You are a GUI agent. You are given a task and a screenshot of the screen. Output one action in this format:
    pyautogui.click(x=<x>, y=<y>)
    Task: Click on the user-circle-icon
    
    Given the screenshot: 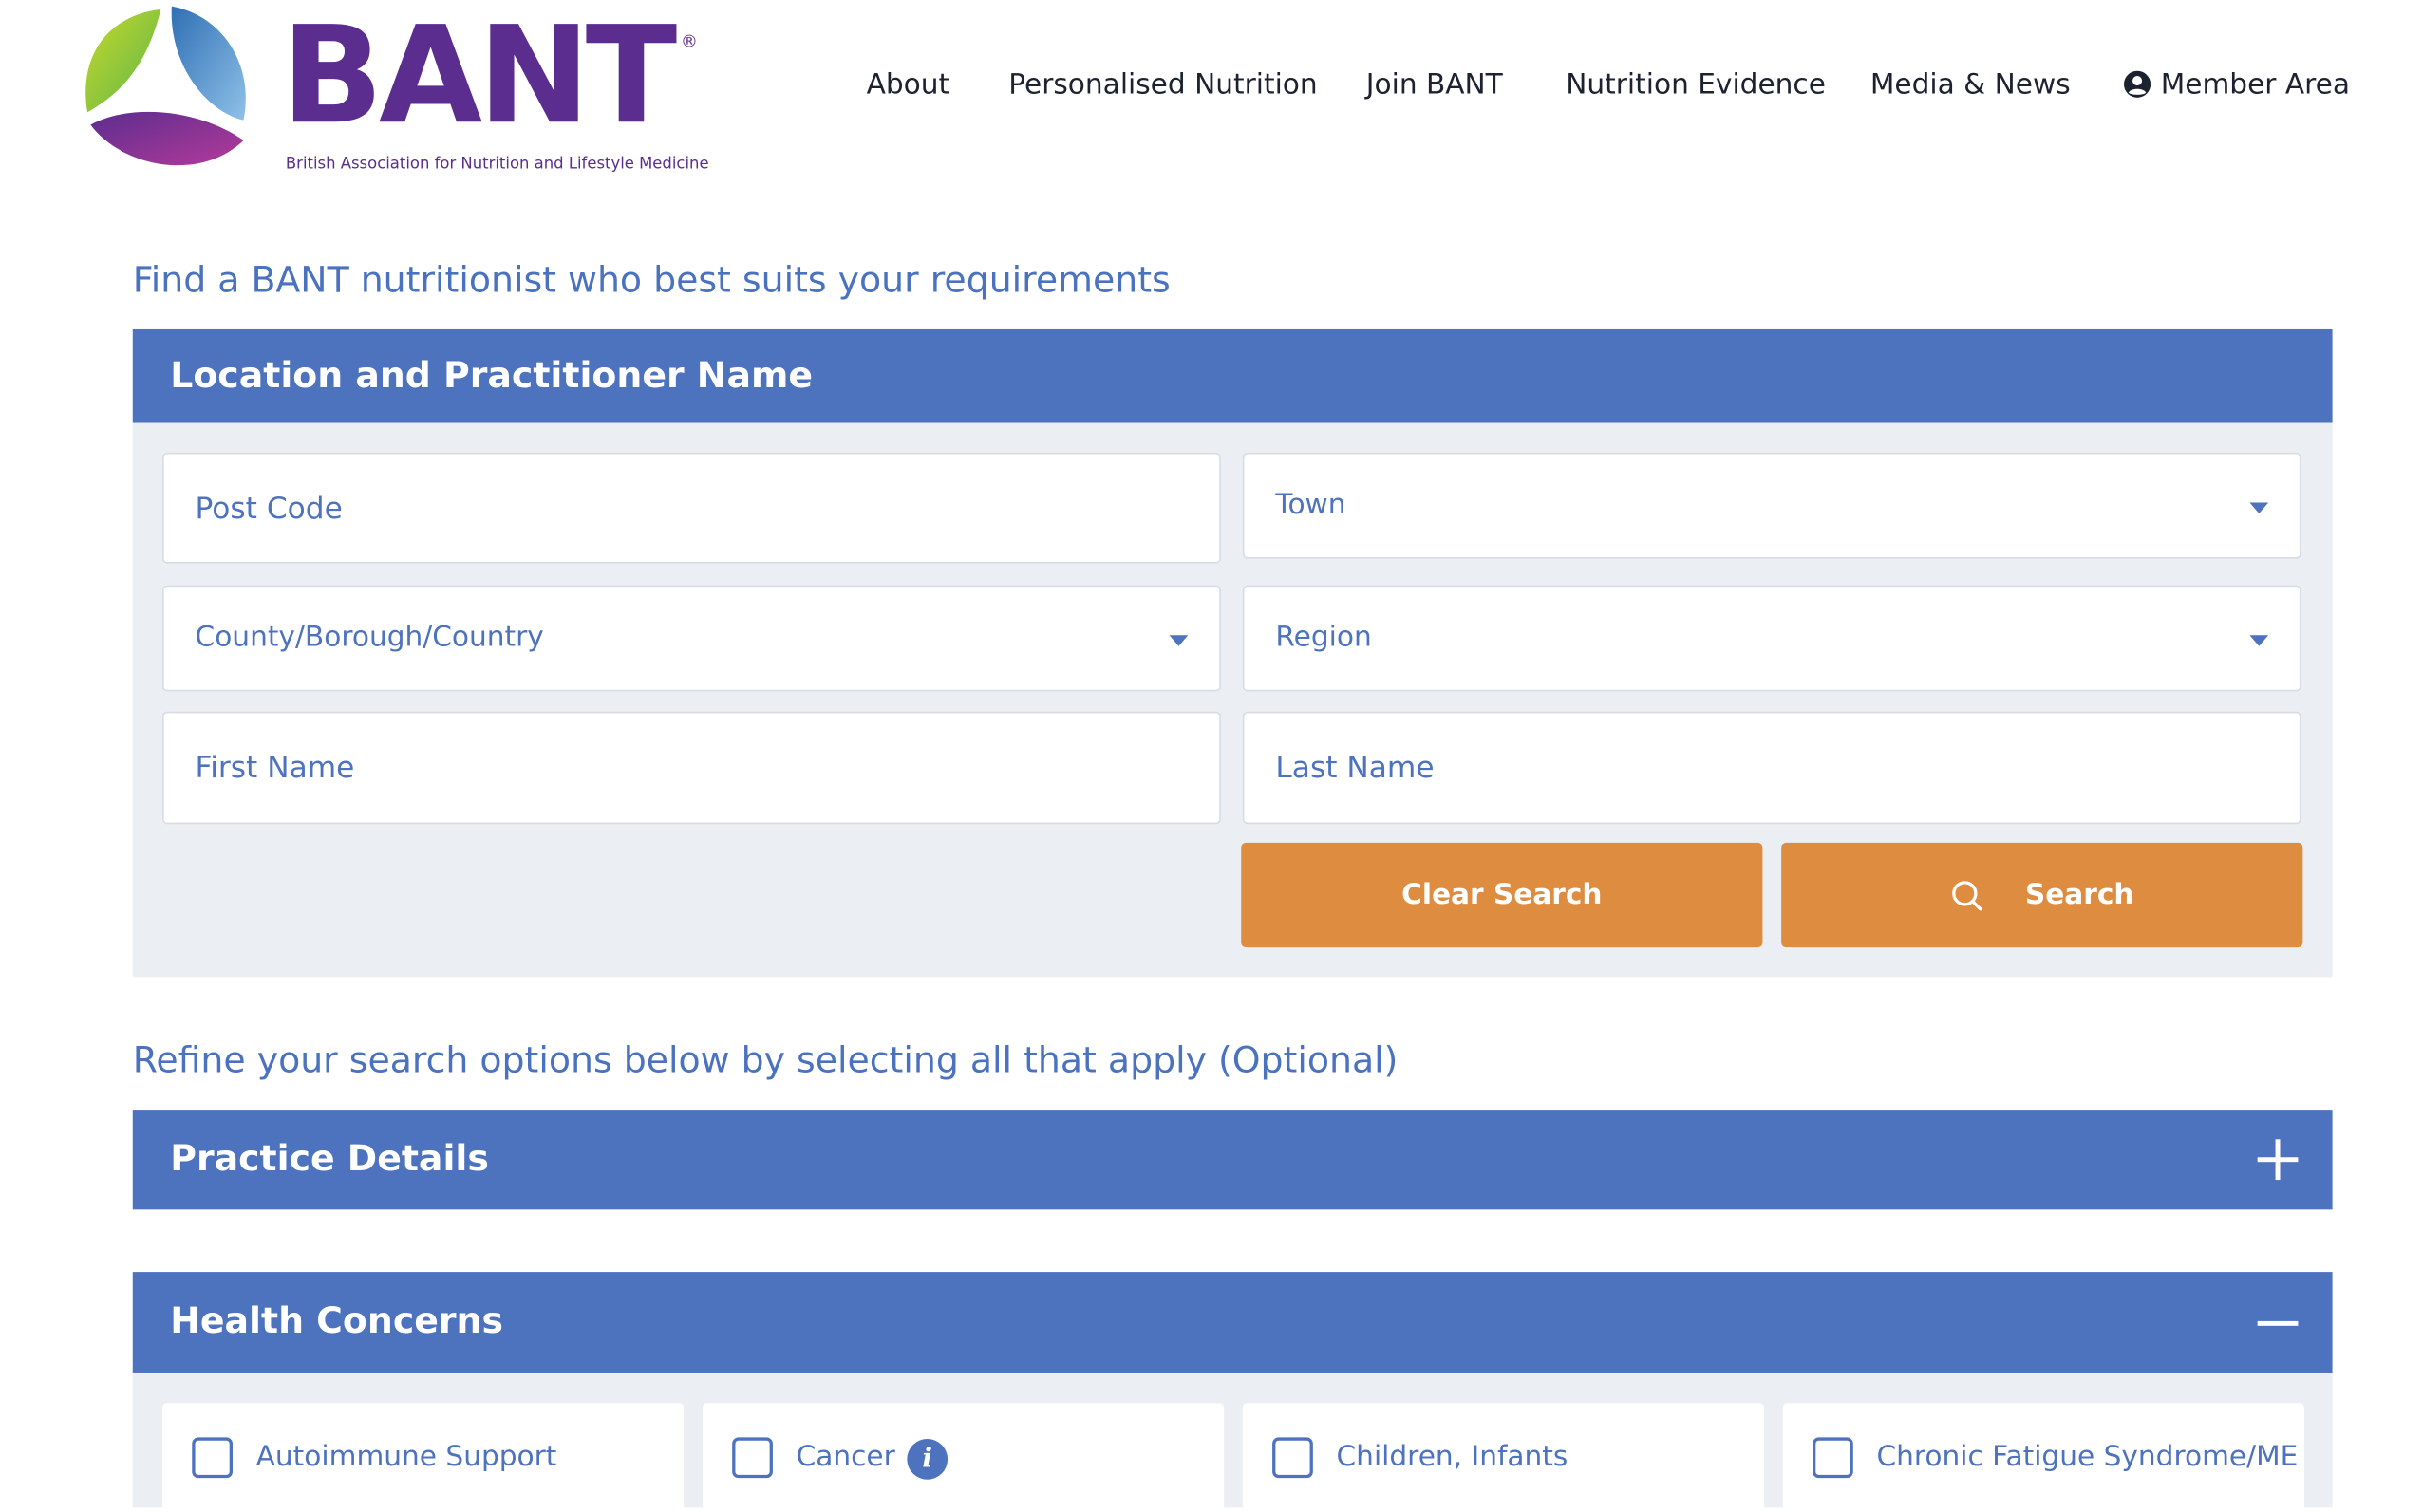 What is the action you would take?
    pyautogui.click(x=2137, y=84)
    